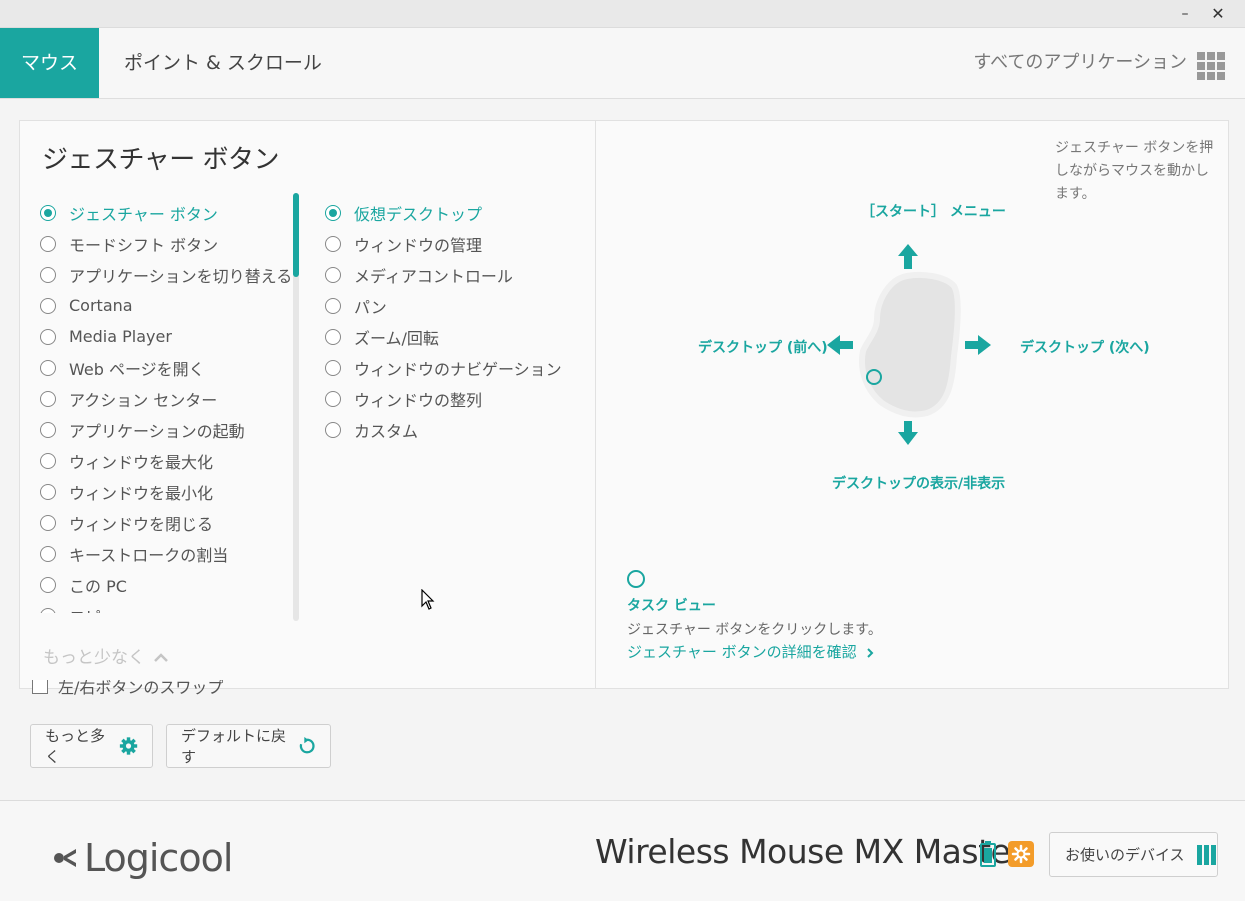 This screenshot has width=1245, height=901. I want to click on task-view-title: タスク ビュー, so click(671, 606).